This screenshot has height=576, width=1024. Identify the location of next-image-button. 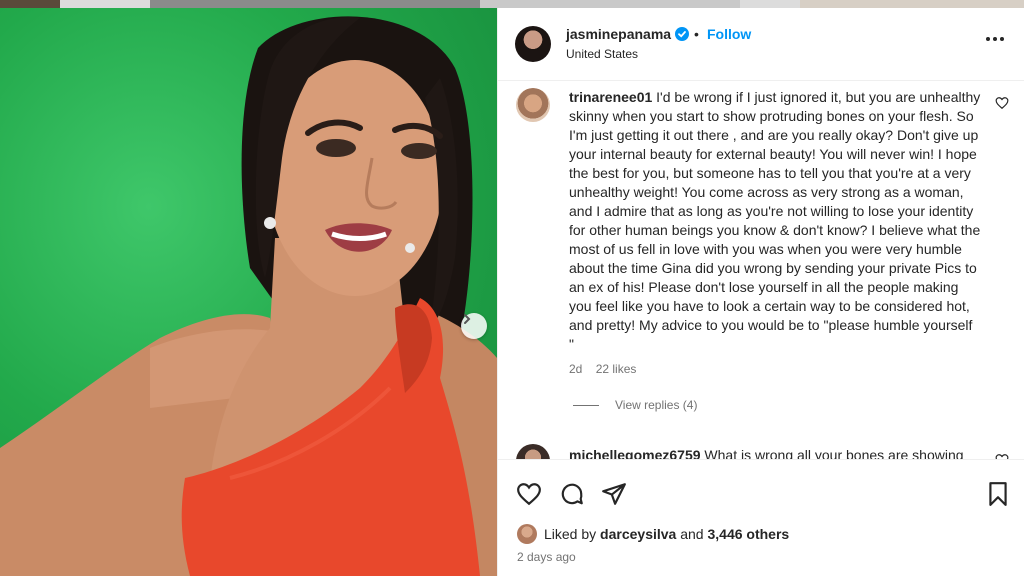
(474, 326).